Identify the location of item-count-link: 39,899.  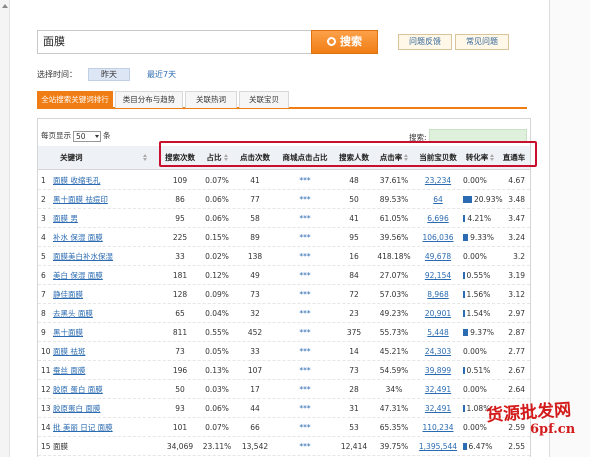
(438, 370).